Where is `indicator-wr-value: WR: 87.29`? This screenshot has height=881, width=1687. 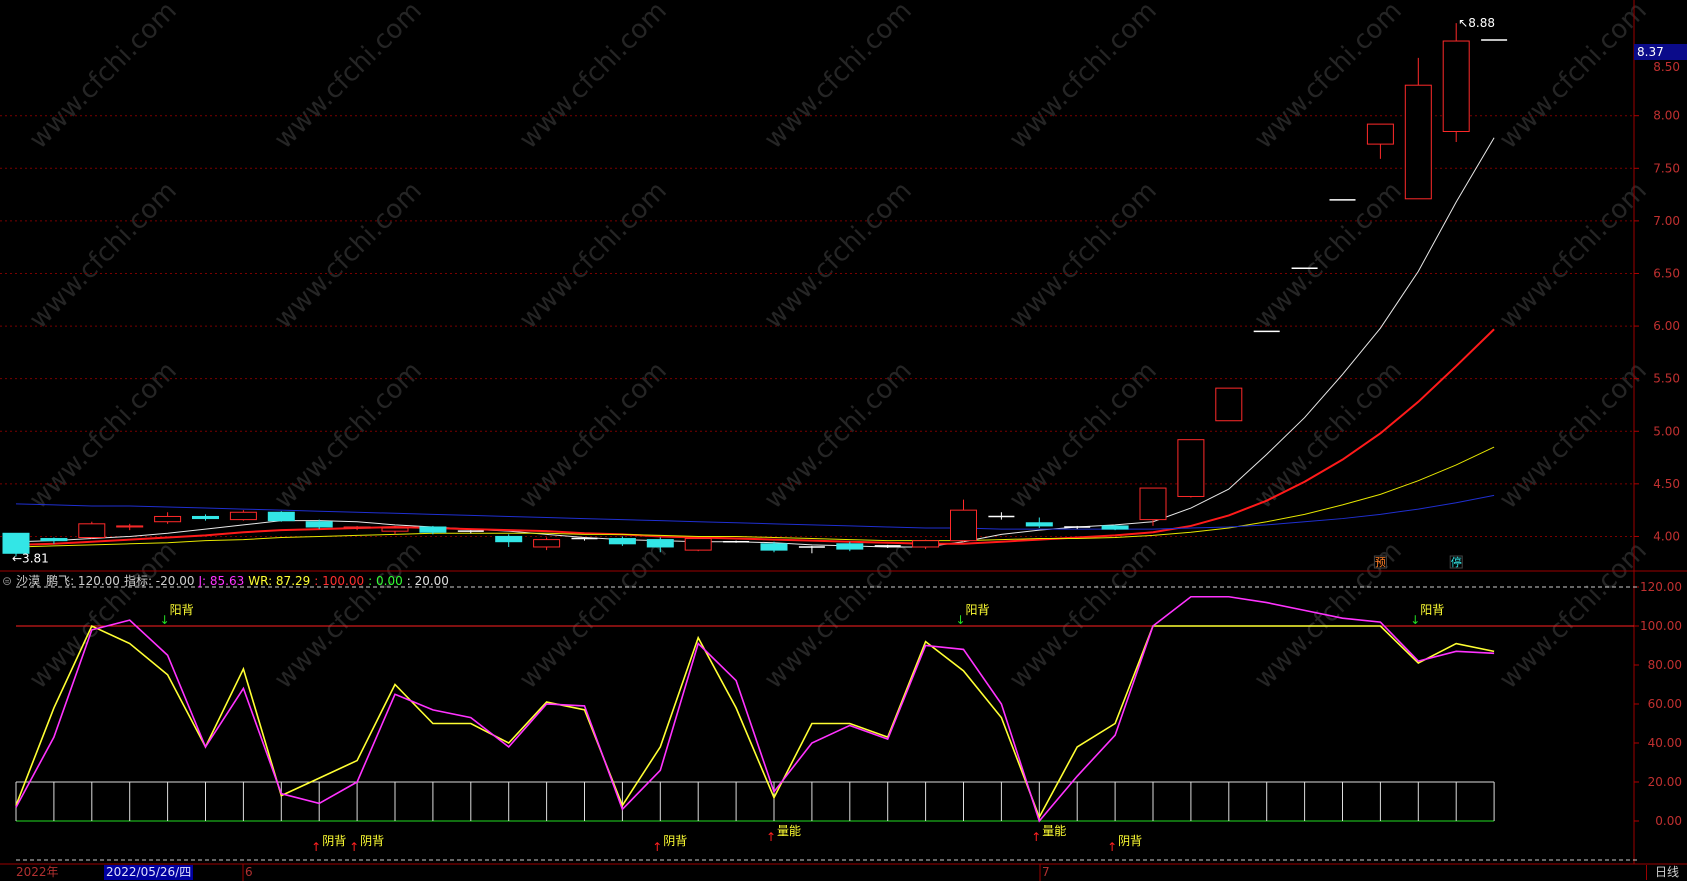
indicator-wr-value: WR: 87.29 is located at coordinates (279, 581).